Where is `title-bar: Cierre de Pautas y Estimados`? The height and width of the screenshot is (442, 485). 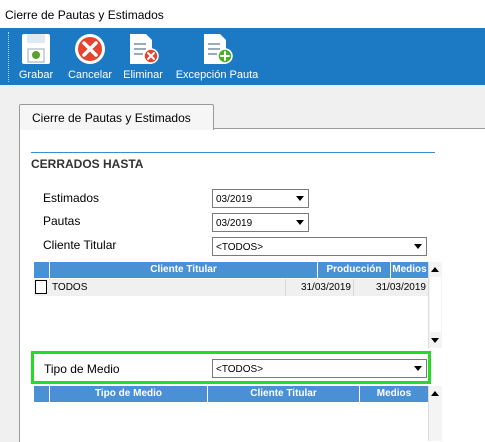
title-bar: Cierre de Pautas y Estimados is located at coordinates (242, 14).